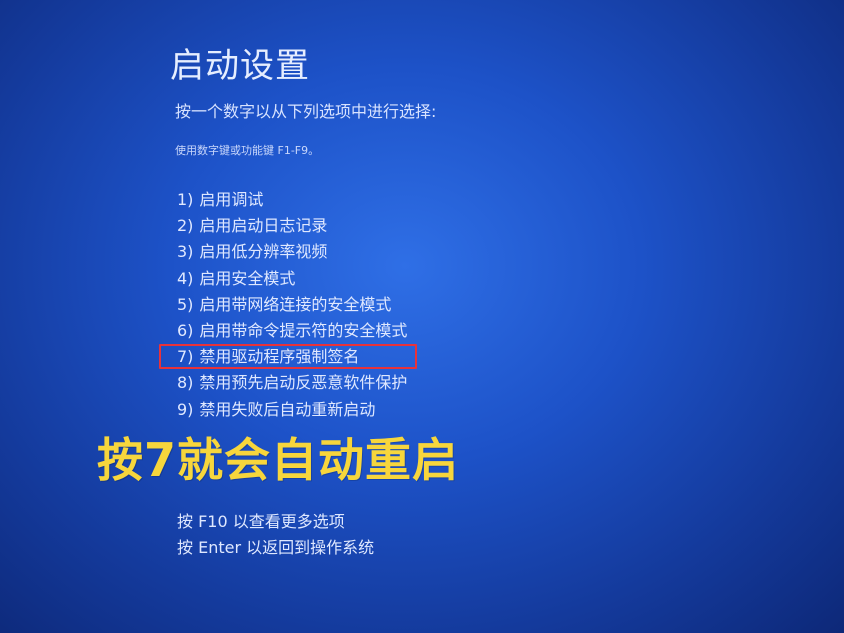  I want to click on option-number: 9), so click(185, 409).